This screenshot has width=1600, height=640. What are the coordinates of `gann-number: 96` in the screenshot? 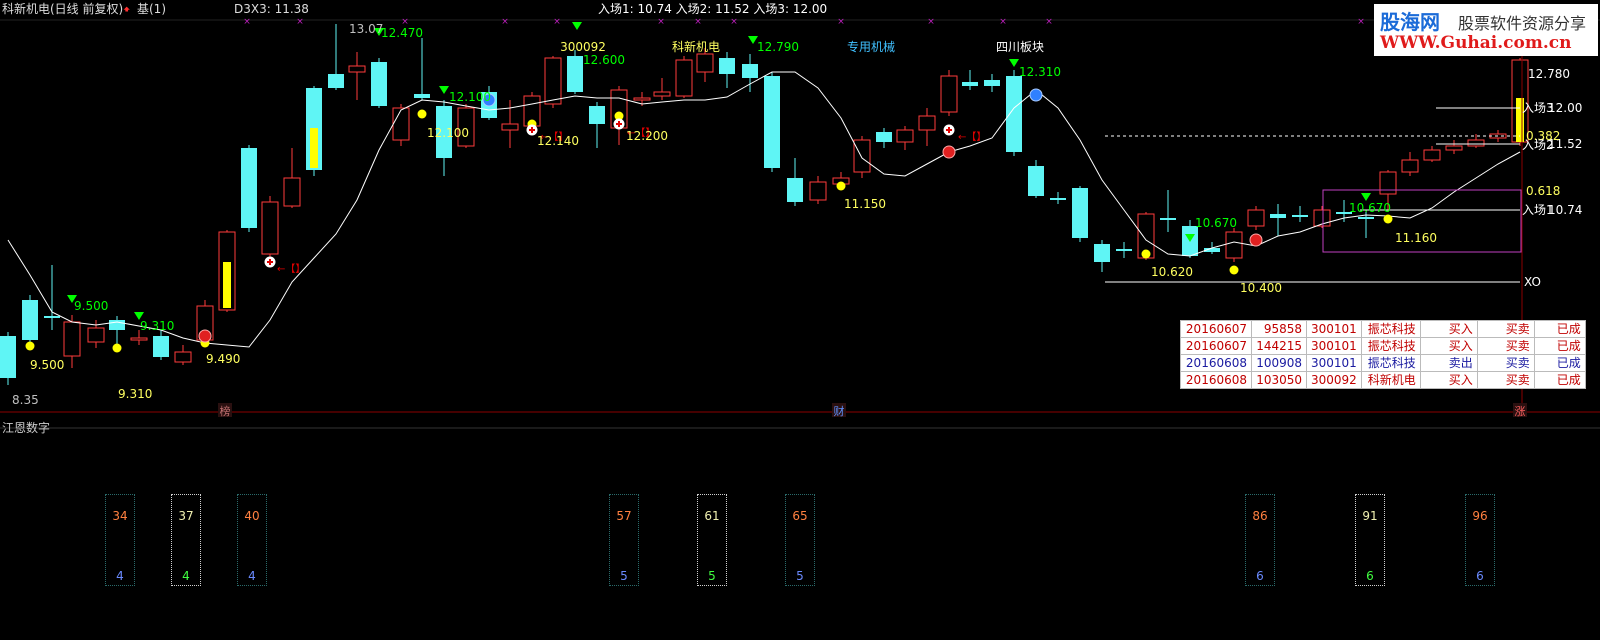 It's located at (1480, 516).